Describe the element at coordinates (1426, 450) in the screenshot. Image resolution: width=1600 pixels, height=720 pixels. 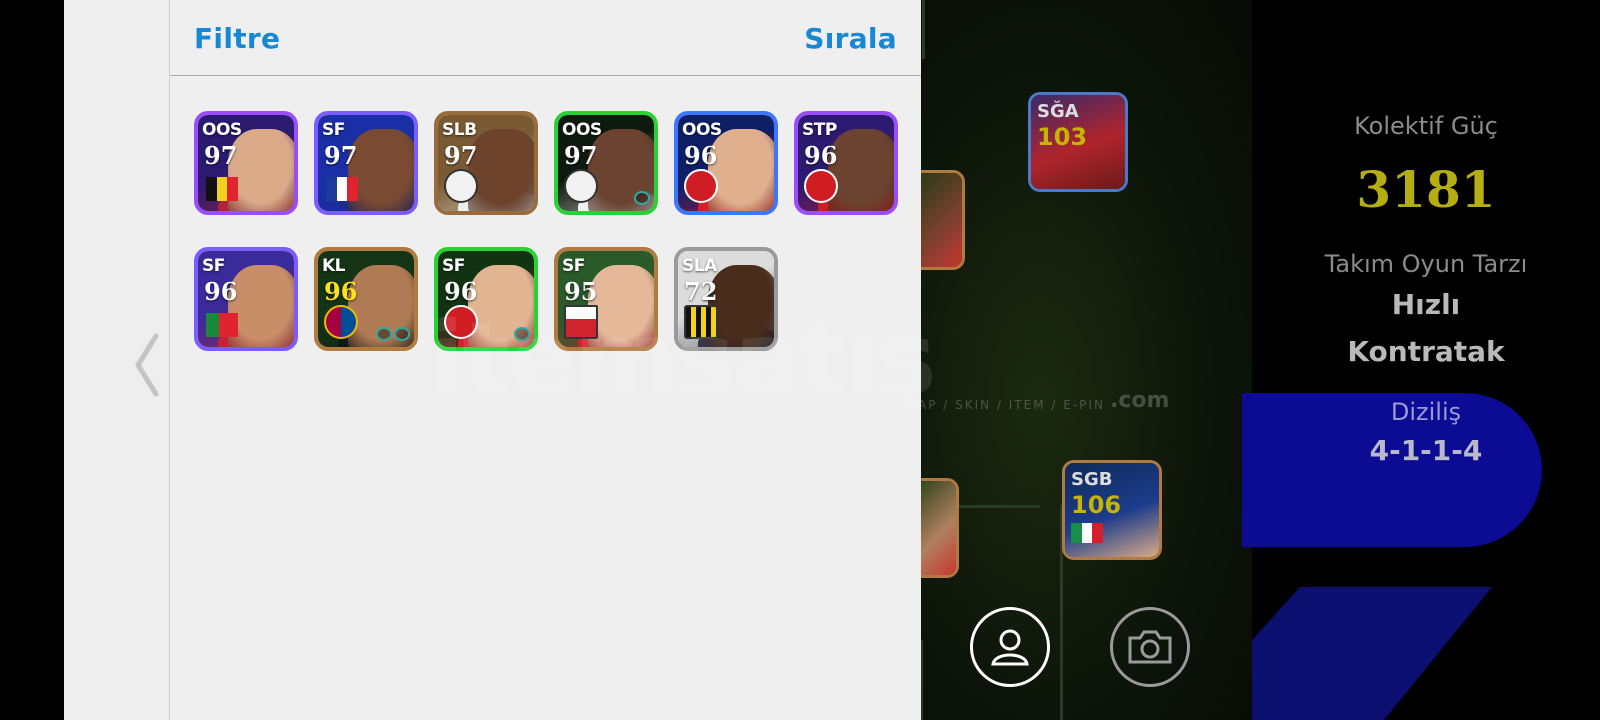
I see `formation-value: 4-1-1-4` at that location.